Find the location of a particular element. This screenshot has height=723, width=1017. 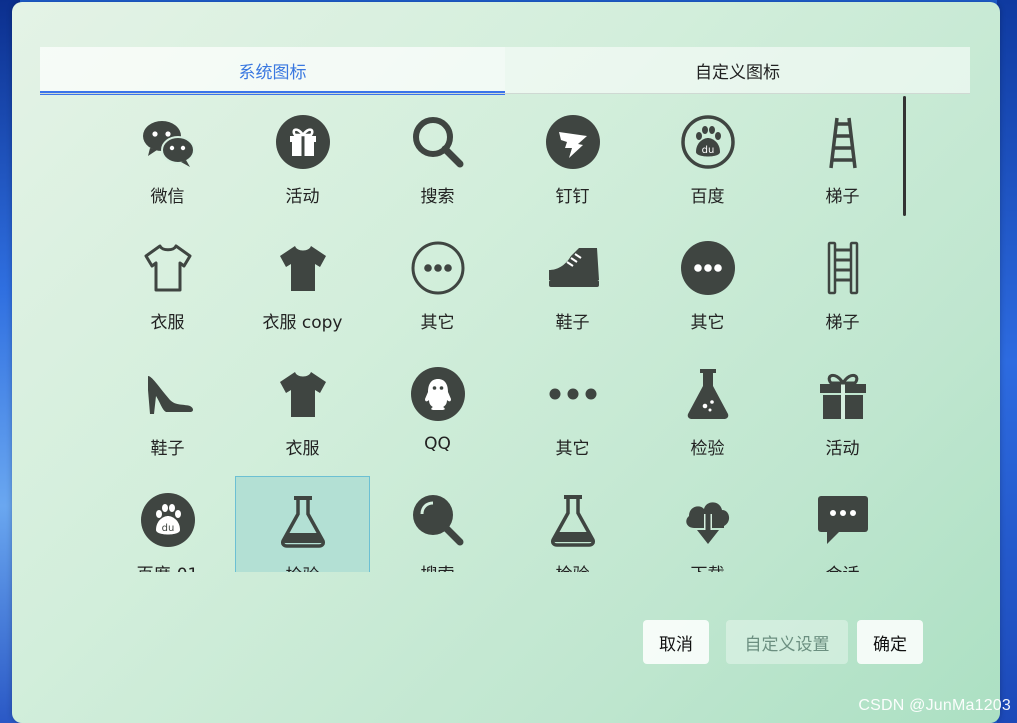

more-dots-icon is located at coordinates (573, 394).